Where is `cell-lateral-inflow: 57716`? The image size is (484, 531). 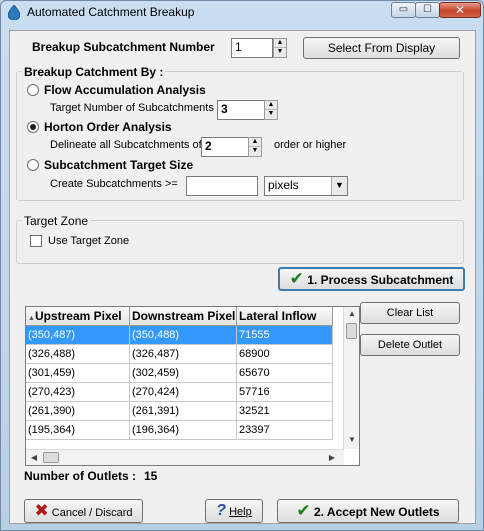
cell-lateral-inflow: 57716 is located at coordinates (285, 392).